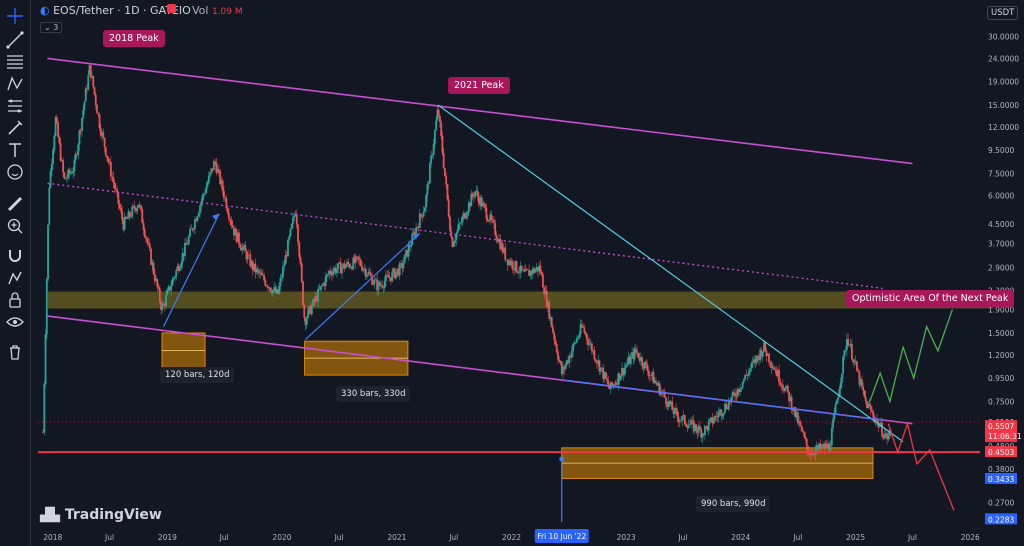 The width and height of the screenshot is (1024, 546). I want to click on magnet-icon, so click(15, 256).